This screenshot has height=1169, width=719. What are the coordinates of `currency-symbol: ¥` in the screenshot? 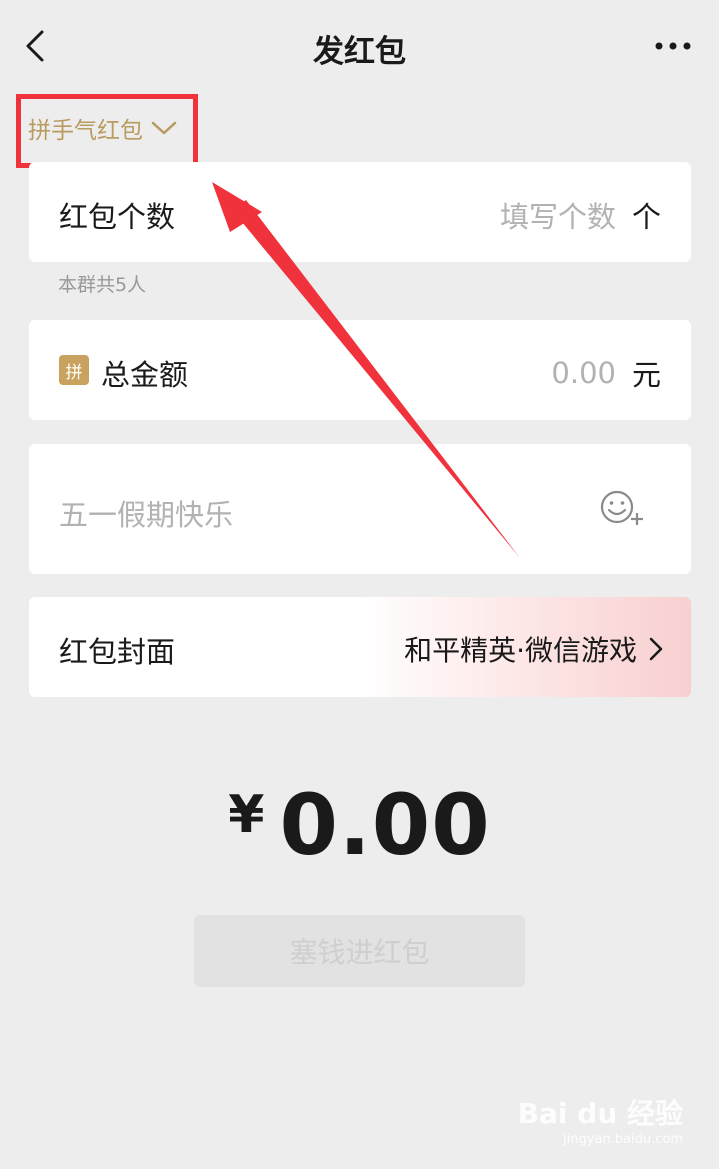 It's located at (247, 815).